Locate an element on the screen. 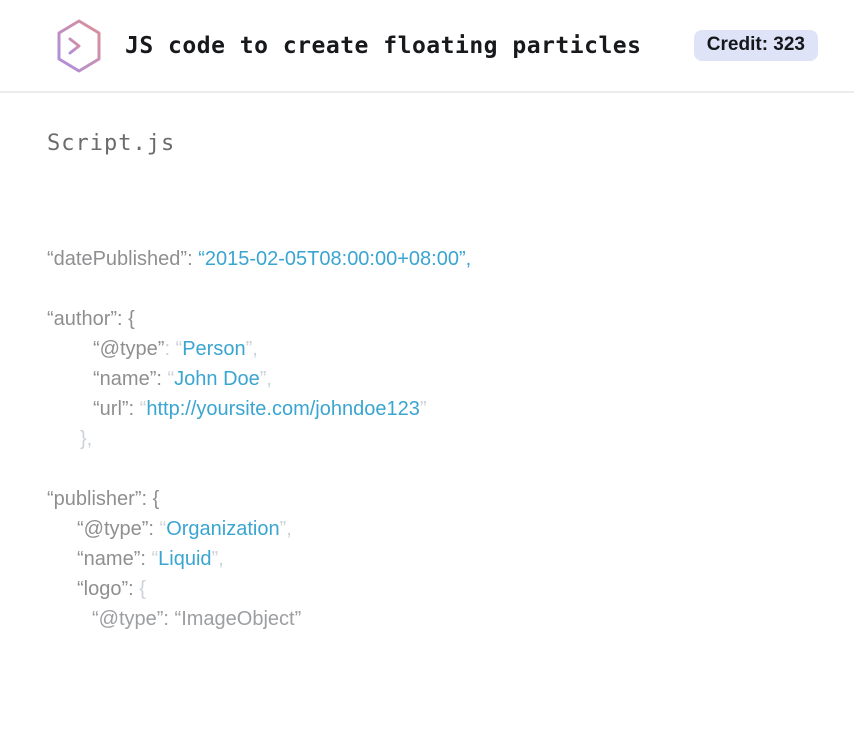 This screenshot has width=854, height=748. code-segment: “@type”: is located at coordinates (118, 529).